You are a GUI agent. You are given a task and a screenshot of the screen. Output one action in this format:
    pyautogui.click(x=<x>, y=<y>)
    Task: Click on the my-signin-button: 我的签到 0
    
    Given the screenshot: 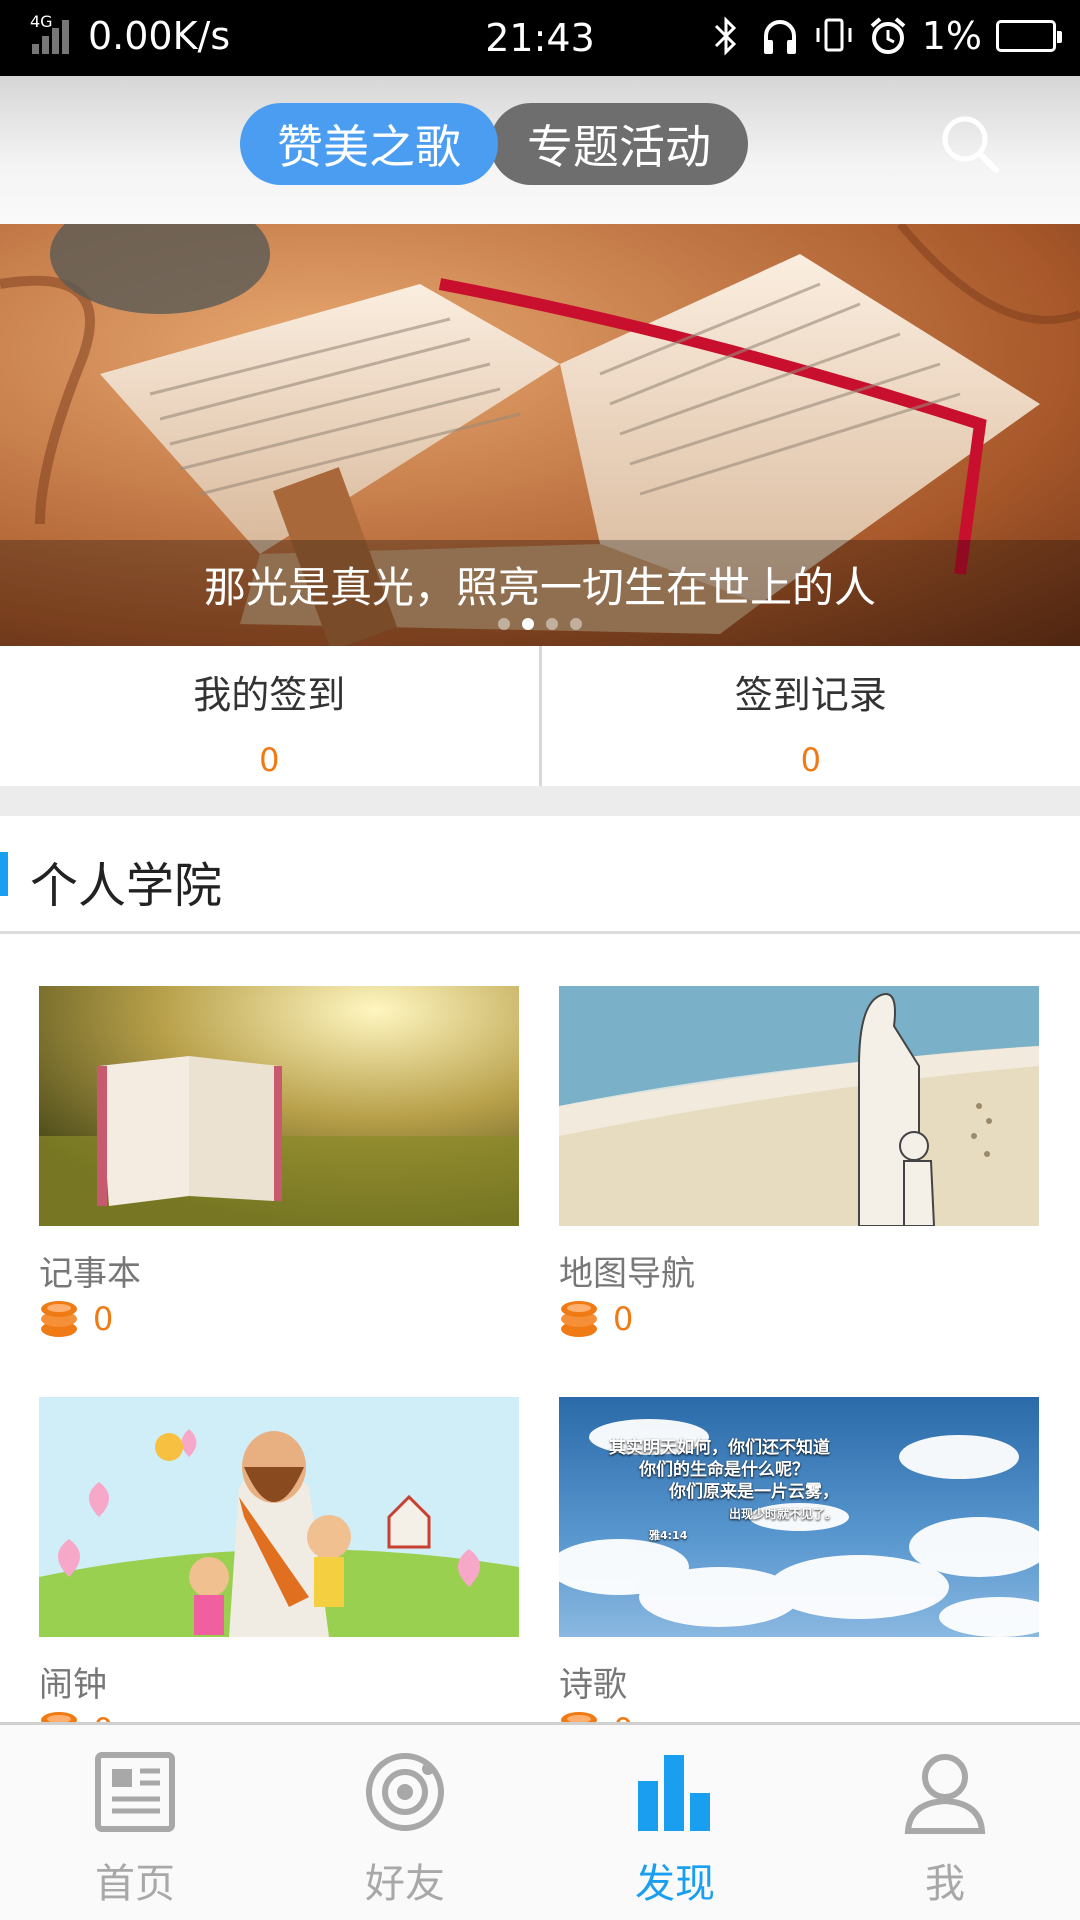 What is the action you would take?
    pyautogui.click(x=269, y=716)
    